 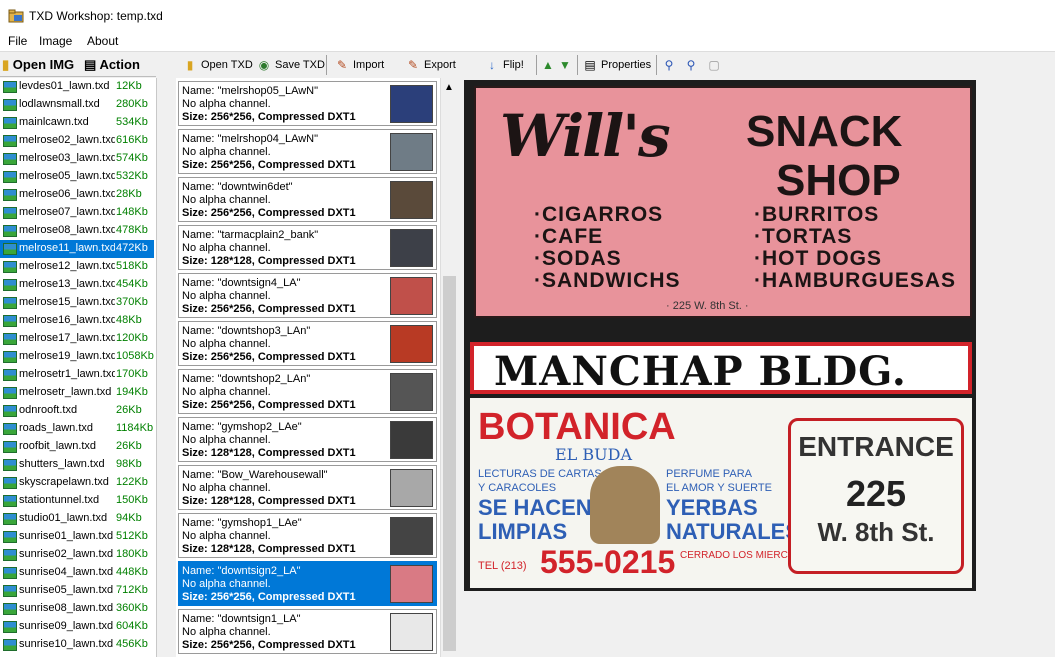 What do you see at coordinates (77, 339) in the screenshot?
I see `file-list-item: melrose17_lawn.txd 120Kb` at bounding box center [77, 339].